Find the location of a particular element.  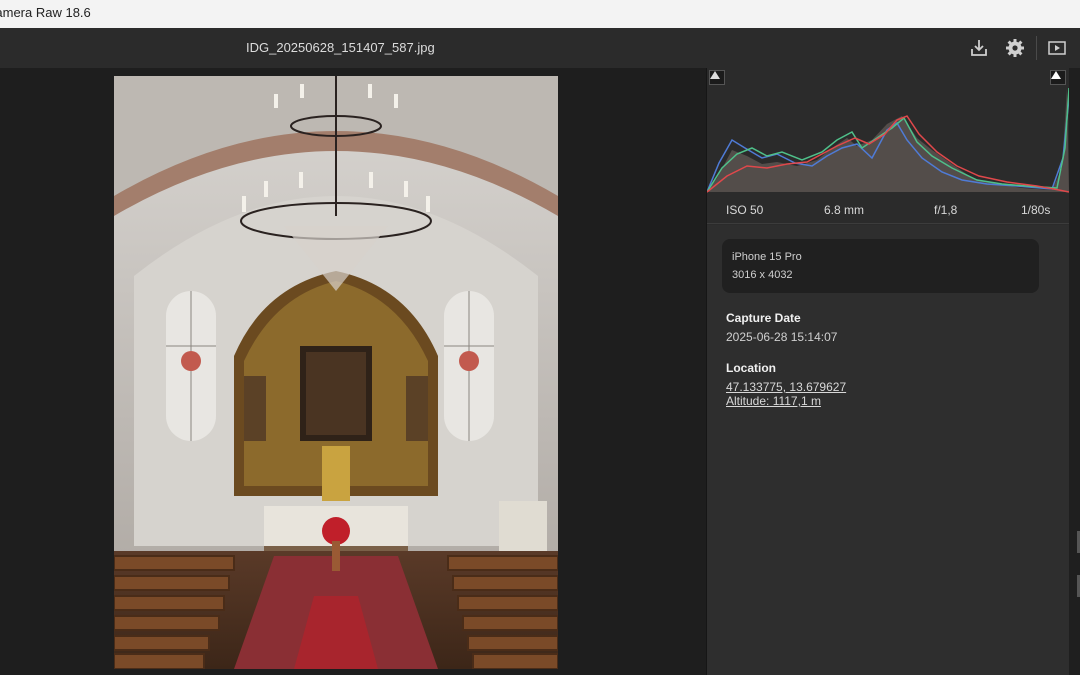

location-heading: Location is located at coordinates (751, 368).